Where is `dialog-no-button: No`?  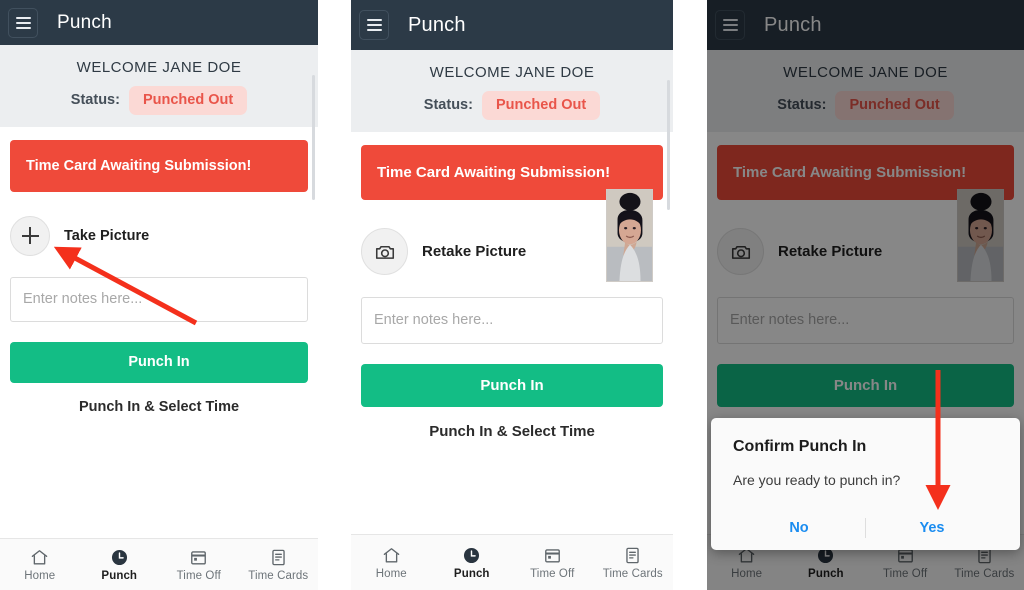
dialog-no-button: No is located at coordinates (799, 528).